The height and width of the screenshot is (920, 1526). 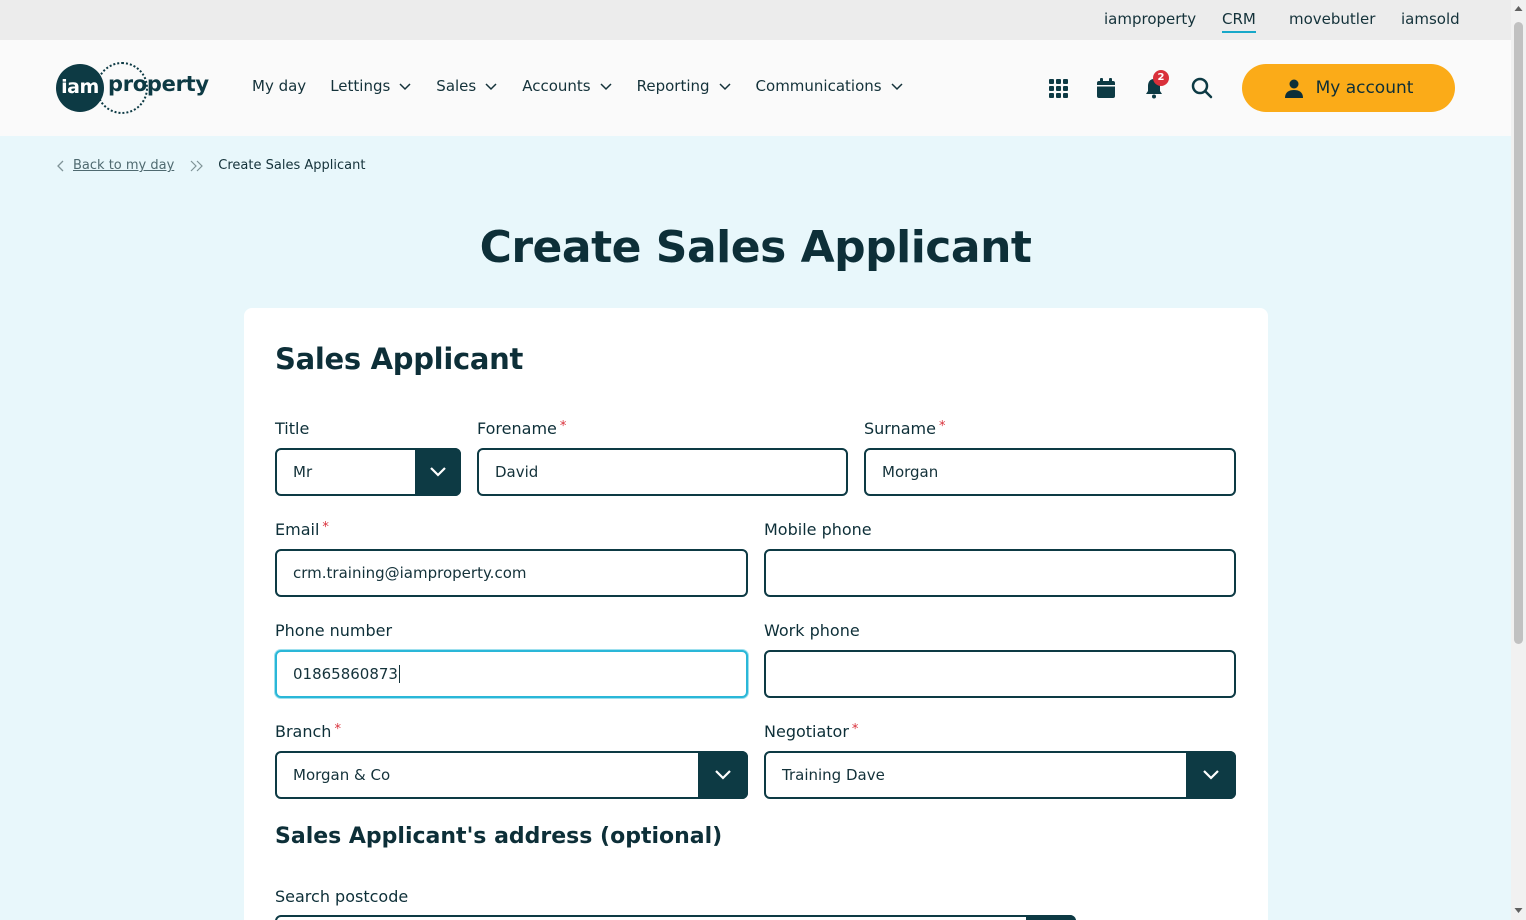 What do you see at coordinates (910, 472) in the screenshot?
I see `surname-value: Morgan` at bounding box center [910, 472].